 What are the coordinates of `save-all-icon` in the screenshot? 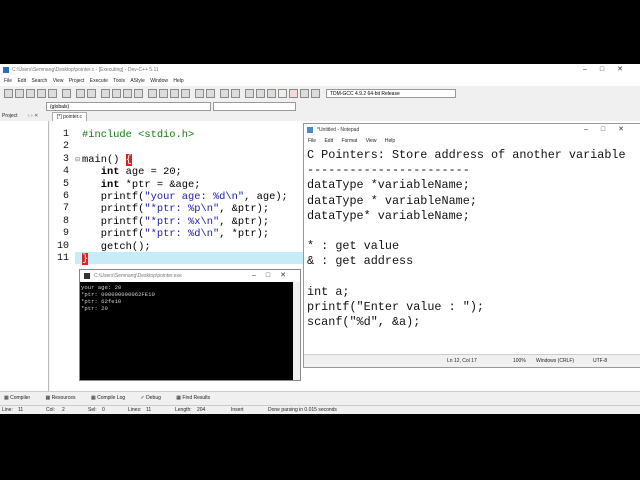 It's located at (41, 93).